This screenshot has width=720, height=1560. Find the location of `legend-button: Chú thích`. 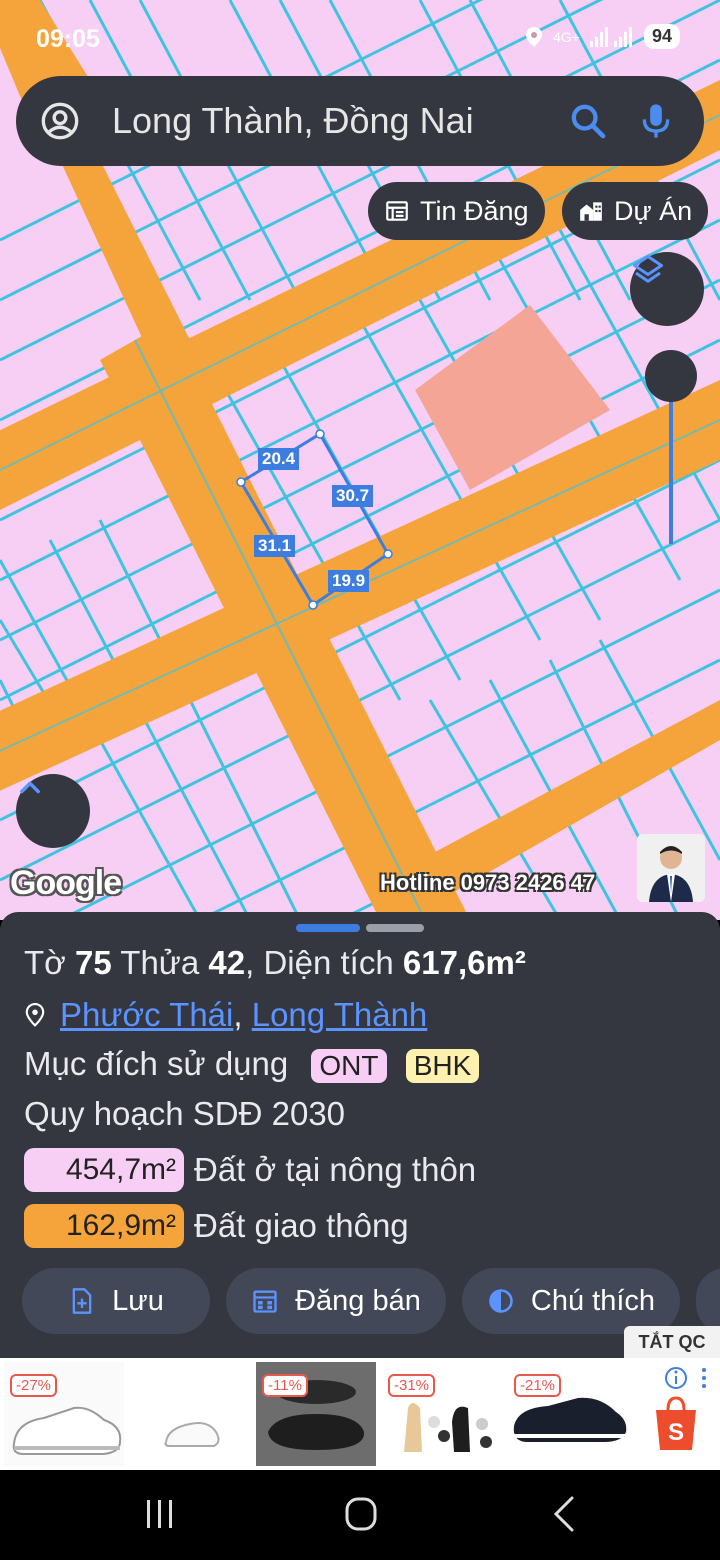

legend-button: Chú thích is located at coordinates (571, 1301).